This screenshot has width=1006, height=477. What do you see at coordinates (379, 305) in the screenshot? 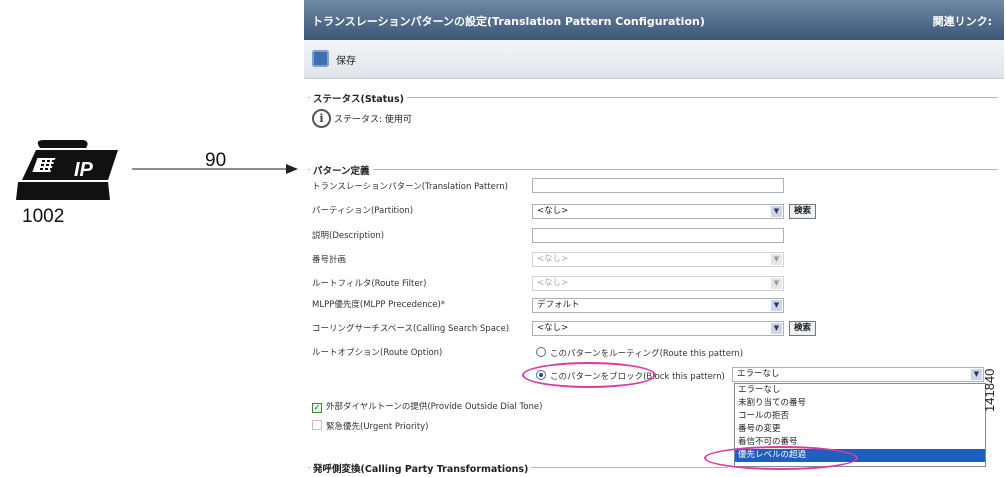
I see `mlpp-label: MLPP優先度(MLPP Precedence)*` at bounding box center [379, 305].